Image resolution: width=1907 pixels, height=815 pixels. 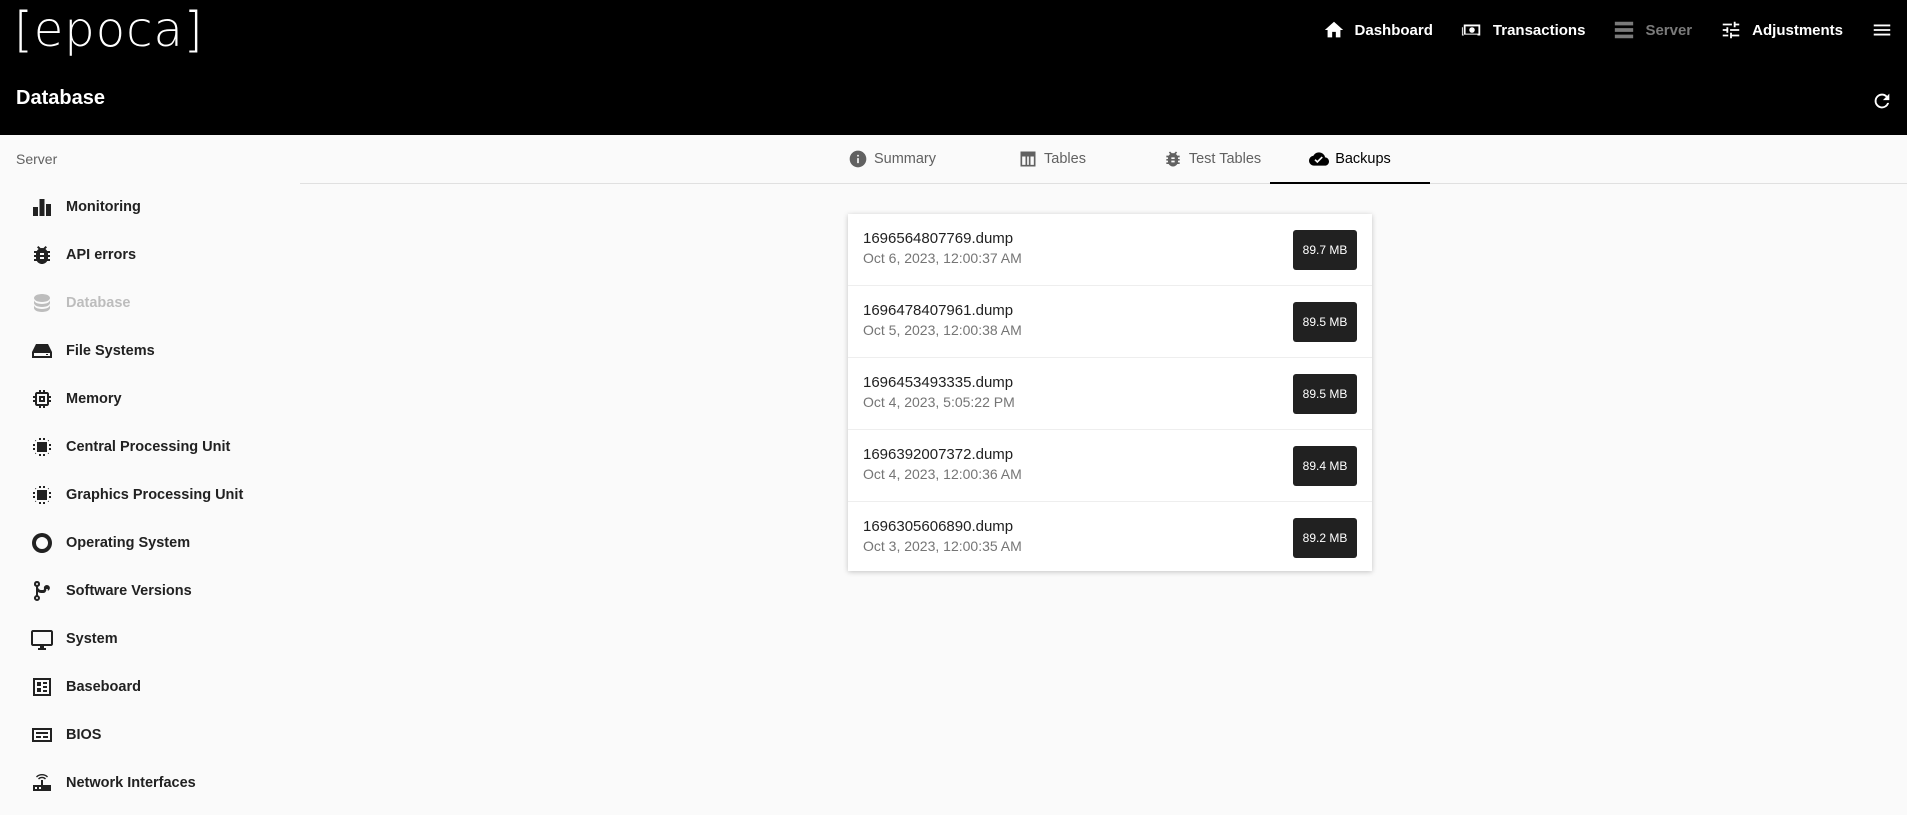 What do you see at coordinates (129, 591) in the screenshot?
I see `sidebar-item-label: Software Versions` at bounding box center [129, 591].